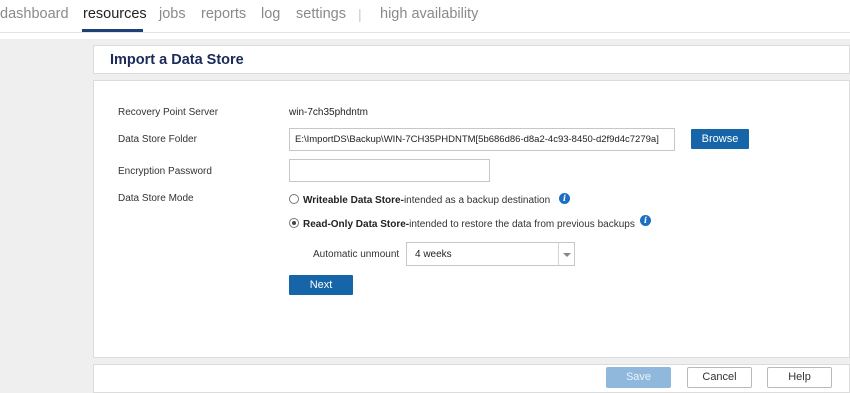  What do you see at coordinates (356, 224) in the screenshot?
I see `read-only-option-title: Read-Only Data Store-` at bounding box center [356, 224].